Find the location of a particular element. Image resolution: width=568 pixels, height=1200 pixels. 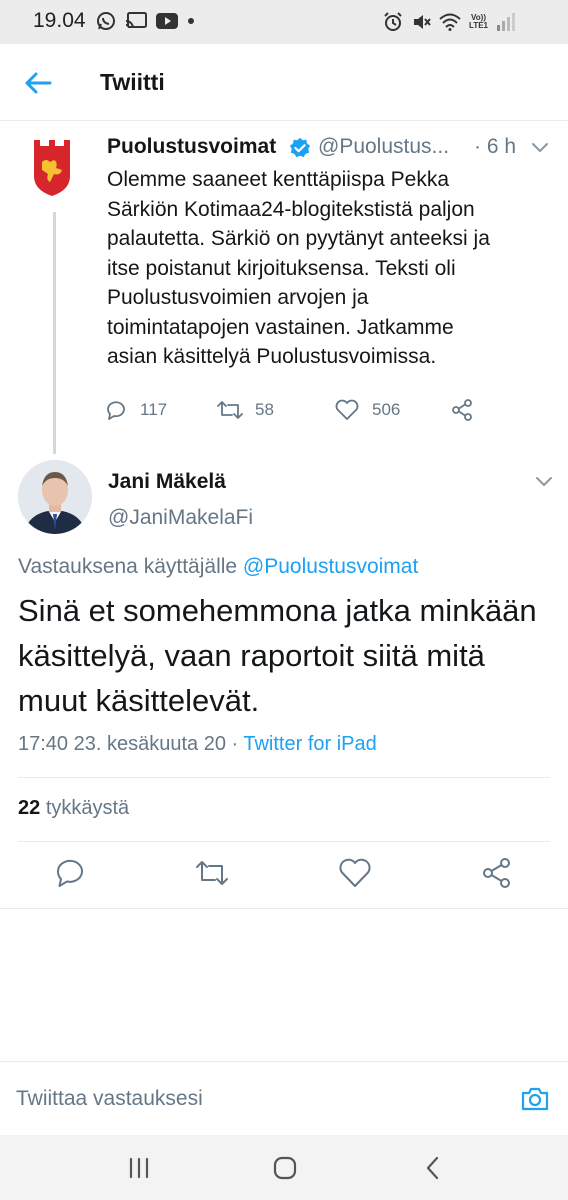

reply-context: Vastauksena käyttäjälle @Puolustusvoimat is located at coordinates (218, 567).